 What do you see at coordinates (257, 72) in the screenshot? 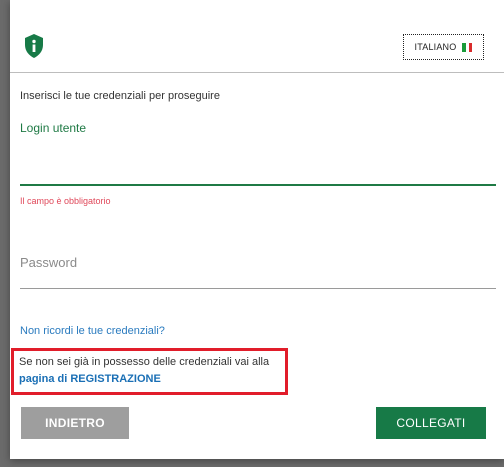
I see `header-divider` at bounding box center [257, 72].